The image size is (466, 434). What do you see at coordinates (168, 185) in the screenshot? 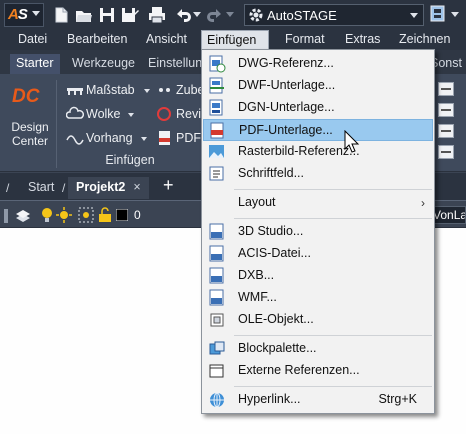
I see `new-tab-button: +` at bounding box center [168, 185].